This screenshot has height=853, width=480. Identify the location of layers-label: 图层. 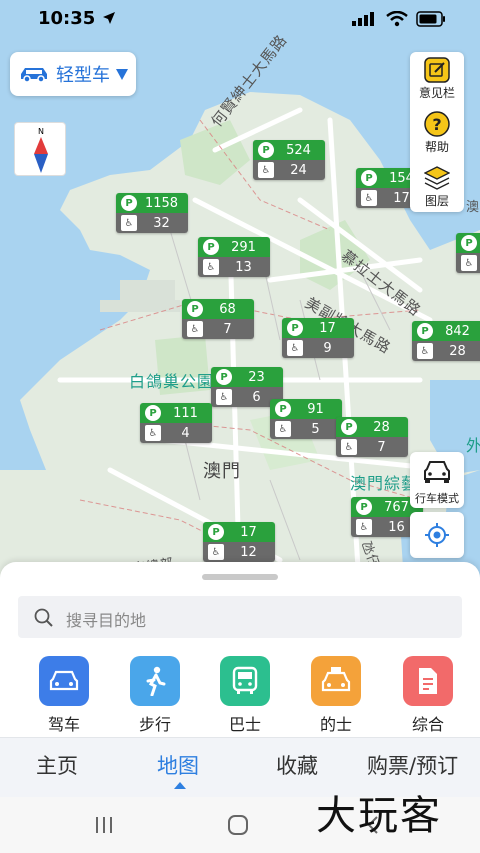
(436, 201).